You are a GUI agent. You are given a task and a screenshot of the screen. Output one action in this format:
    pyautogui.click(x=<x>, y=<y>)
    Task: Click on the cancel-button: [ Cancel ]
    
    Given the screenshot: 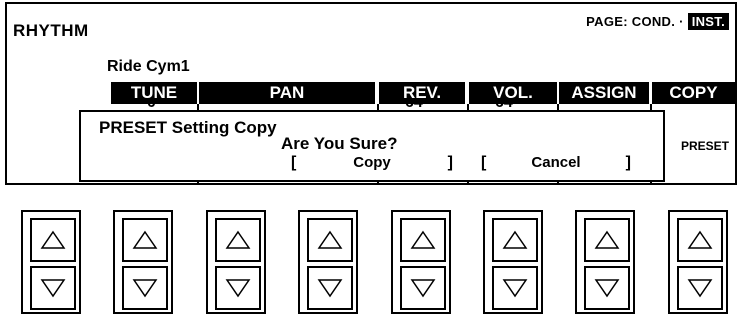 What is the action you would take?
    pyautogui.click(x=556, y=163)
    